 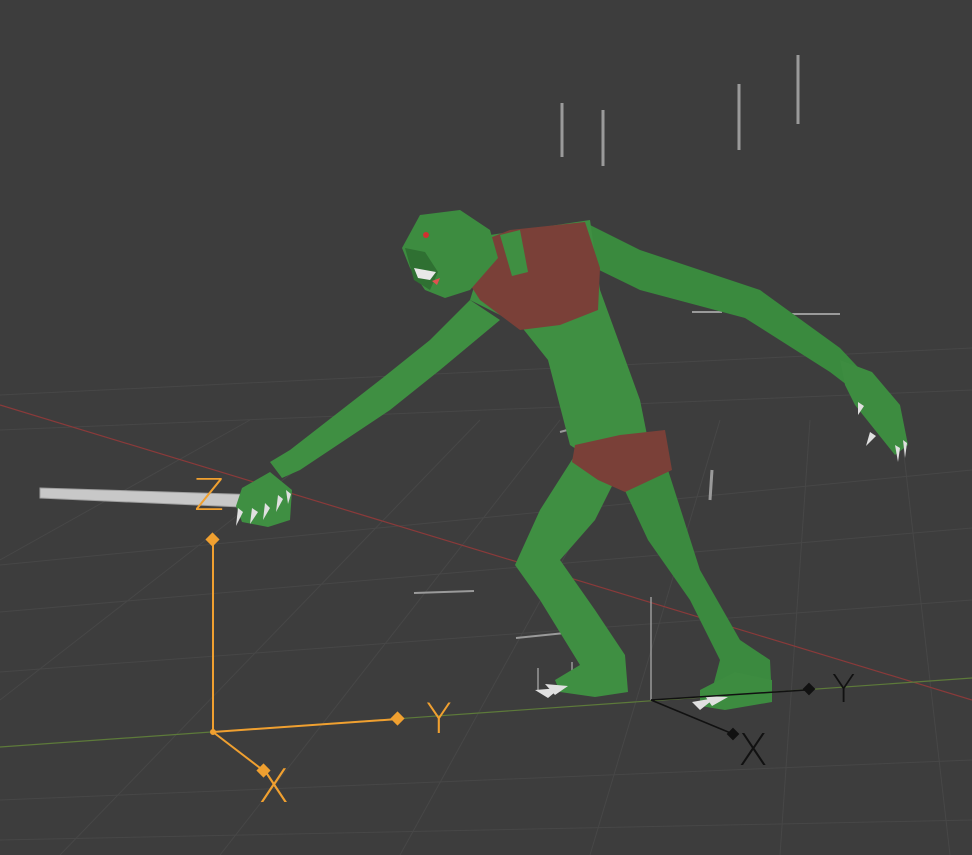 What do you see at coordinates (733, 734) in the screenshot?
I see `armature-x-handle-icon` at bounding box center [733, 734].